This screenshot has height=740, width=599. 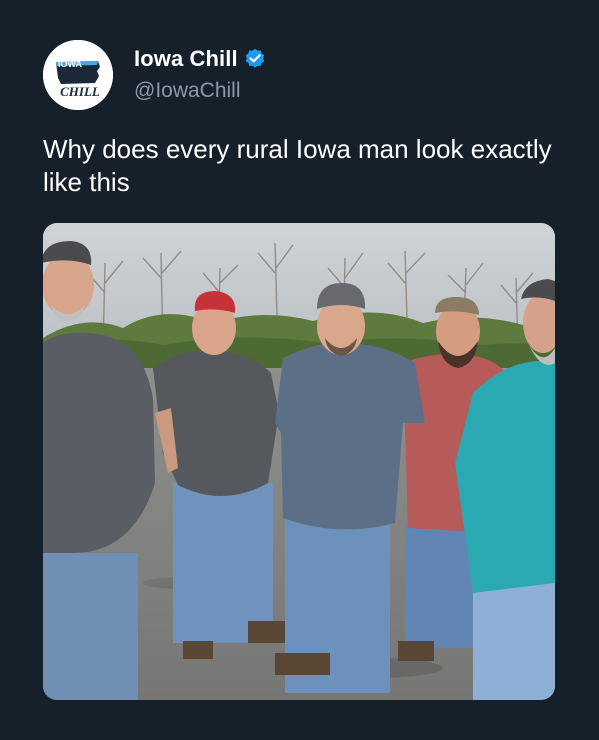 What do you see at coordinates (254, 58) in the screenshot?
I see `verified-badge-icon` at bounding box center [254, 58].